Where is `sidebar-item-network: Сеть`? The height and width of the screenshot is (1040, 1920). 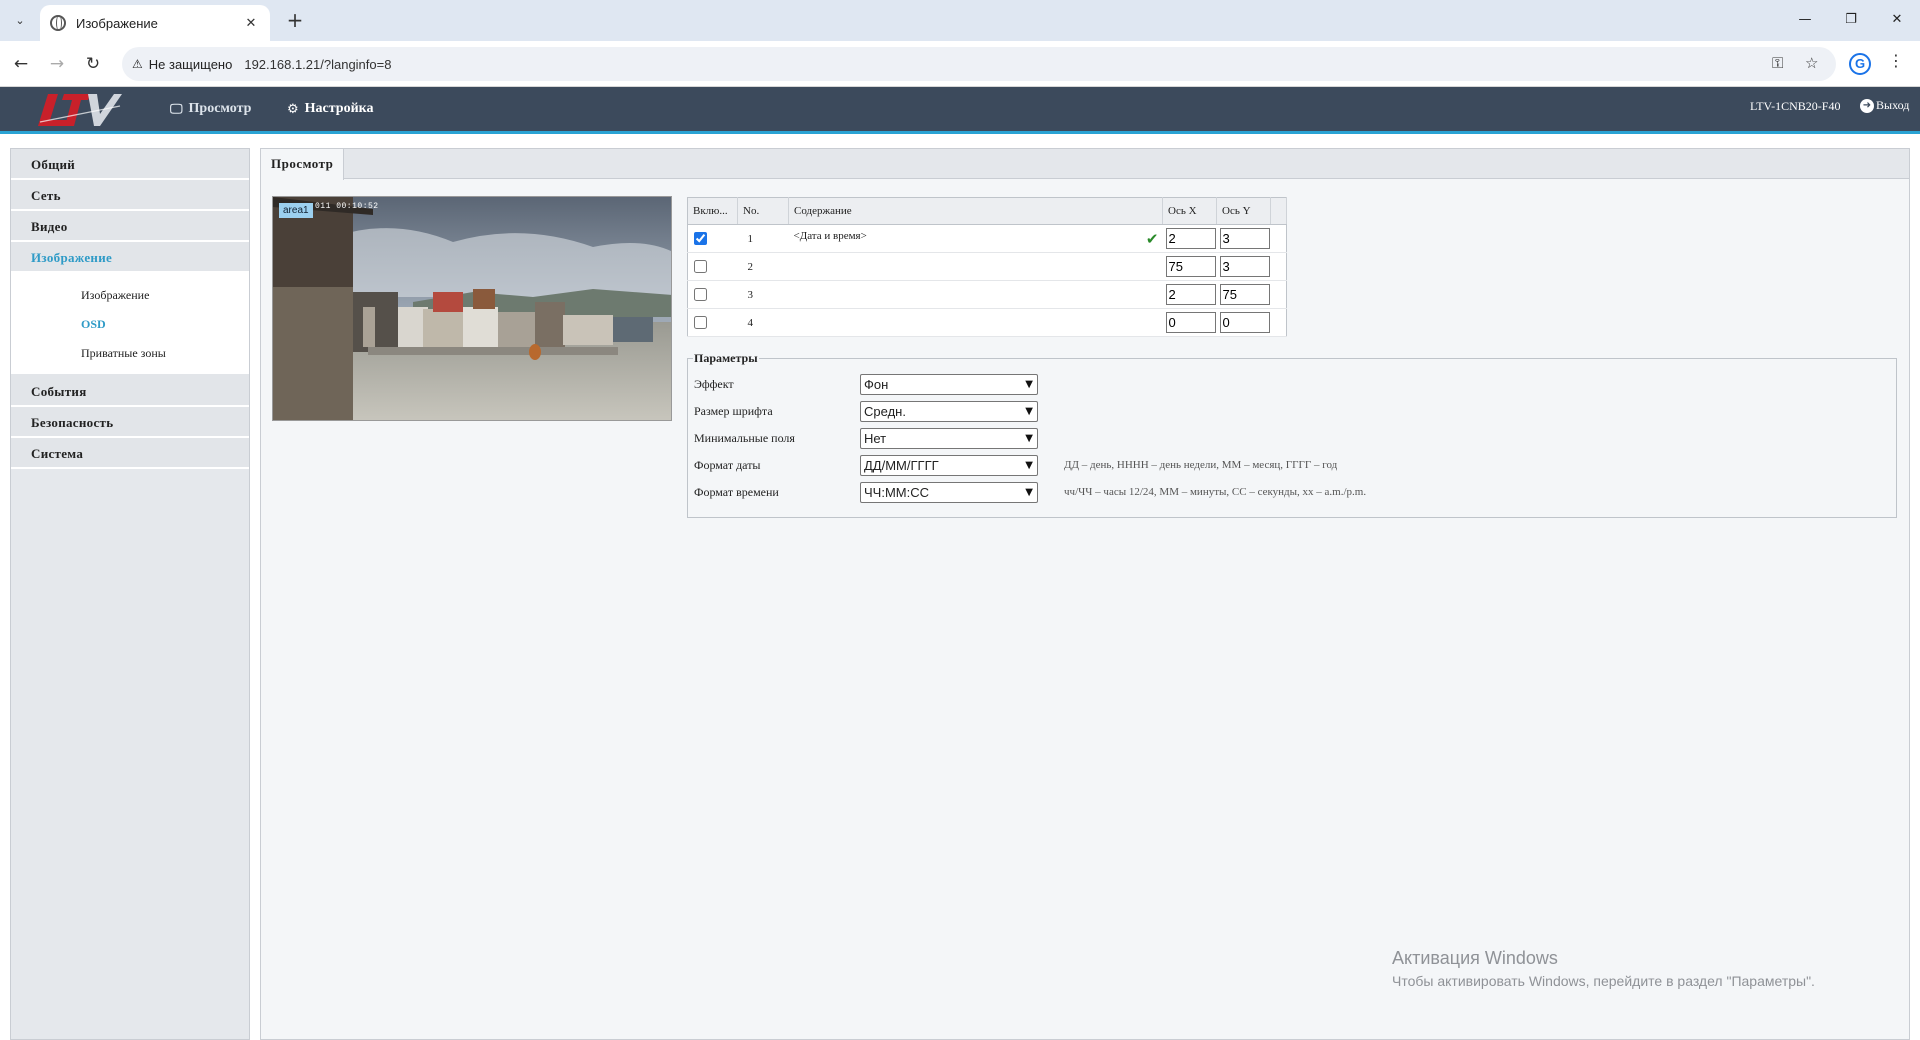
sidebar-item-network: Сеть is located at coordinates (130, 195).